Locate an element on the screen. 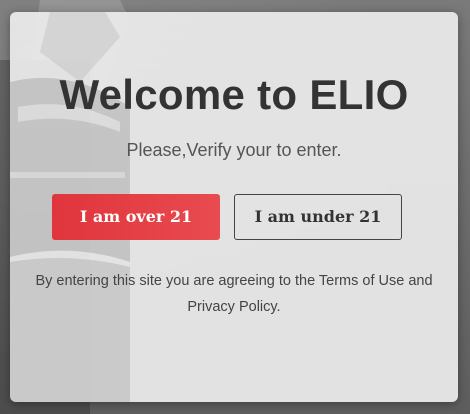 This screenshot has width=470, height=414. under-21-button: I am under 21 is located at coordinates (318, 217).